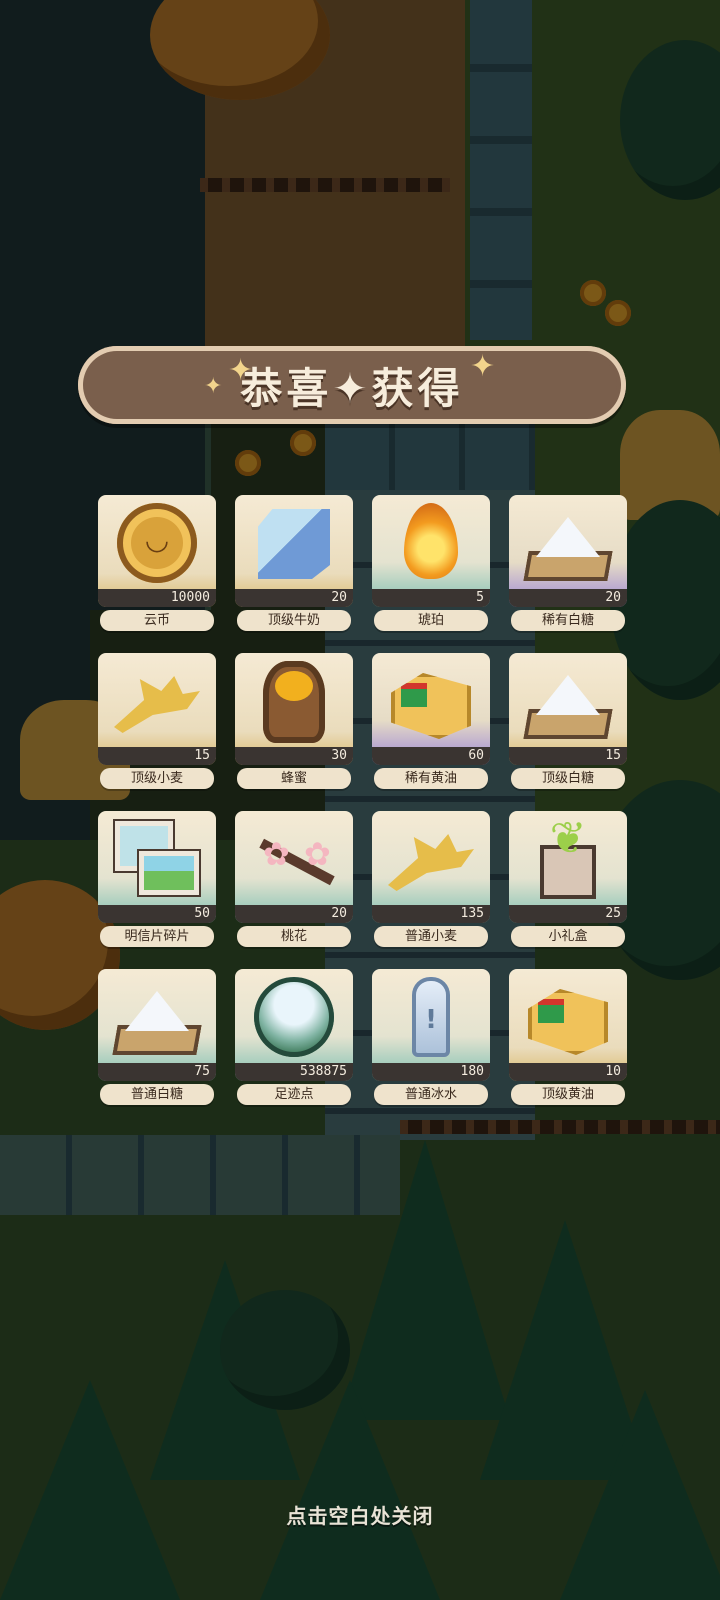 This screenshot has height=1600, width=720. What do you see at coordinates (294, 1094) in the screenshot?
I see `reward-name: 足迹点` at bounding box center [294, 1094].